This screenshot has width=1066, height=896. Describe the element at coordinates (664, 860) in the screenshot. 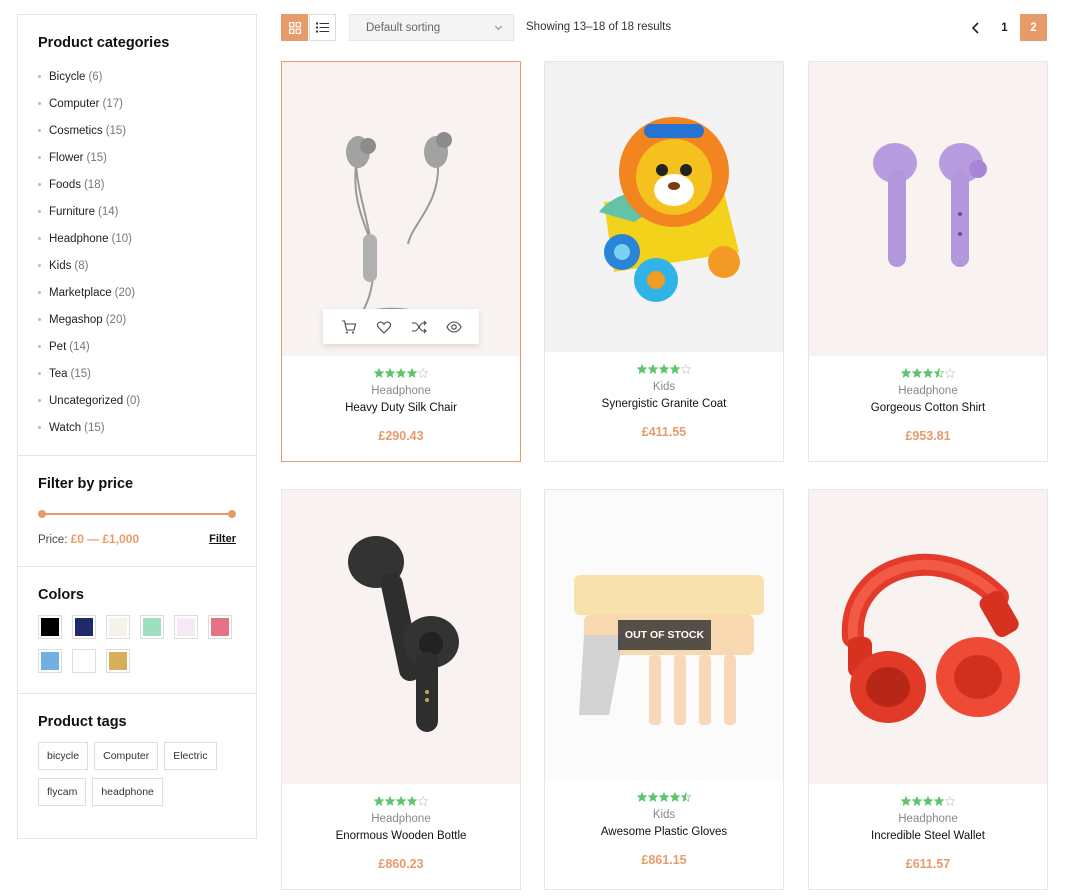

I see `product-price: £861.15` at that location.